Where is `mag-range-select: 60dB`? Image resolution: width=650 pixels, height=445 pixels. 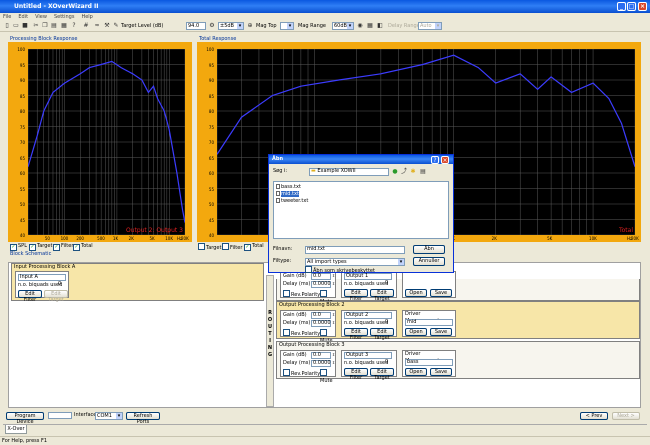 mag-range-select: 60dB is located at coordinates (343, 26).